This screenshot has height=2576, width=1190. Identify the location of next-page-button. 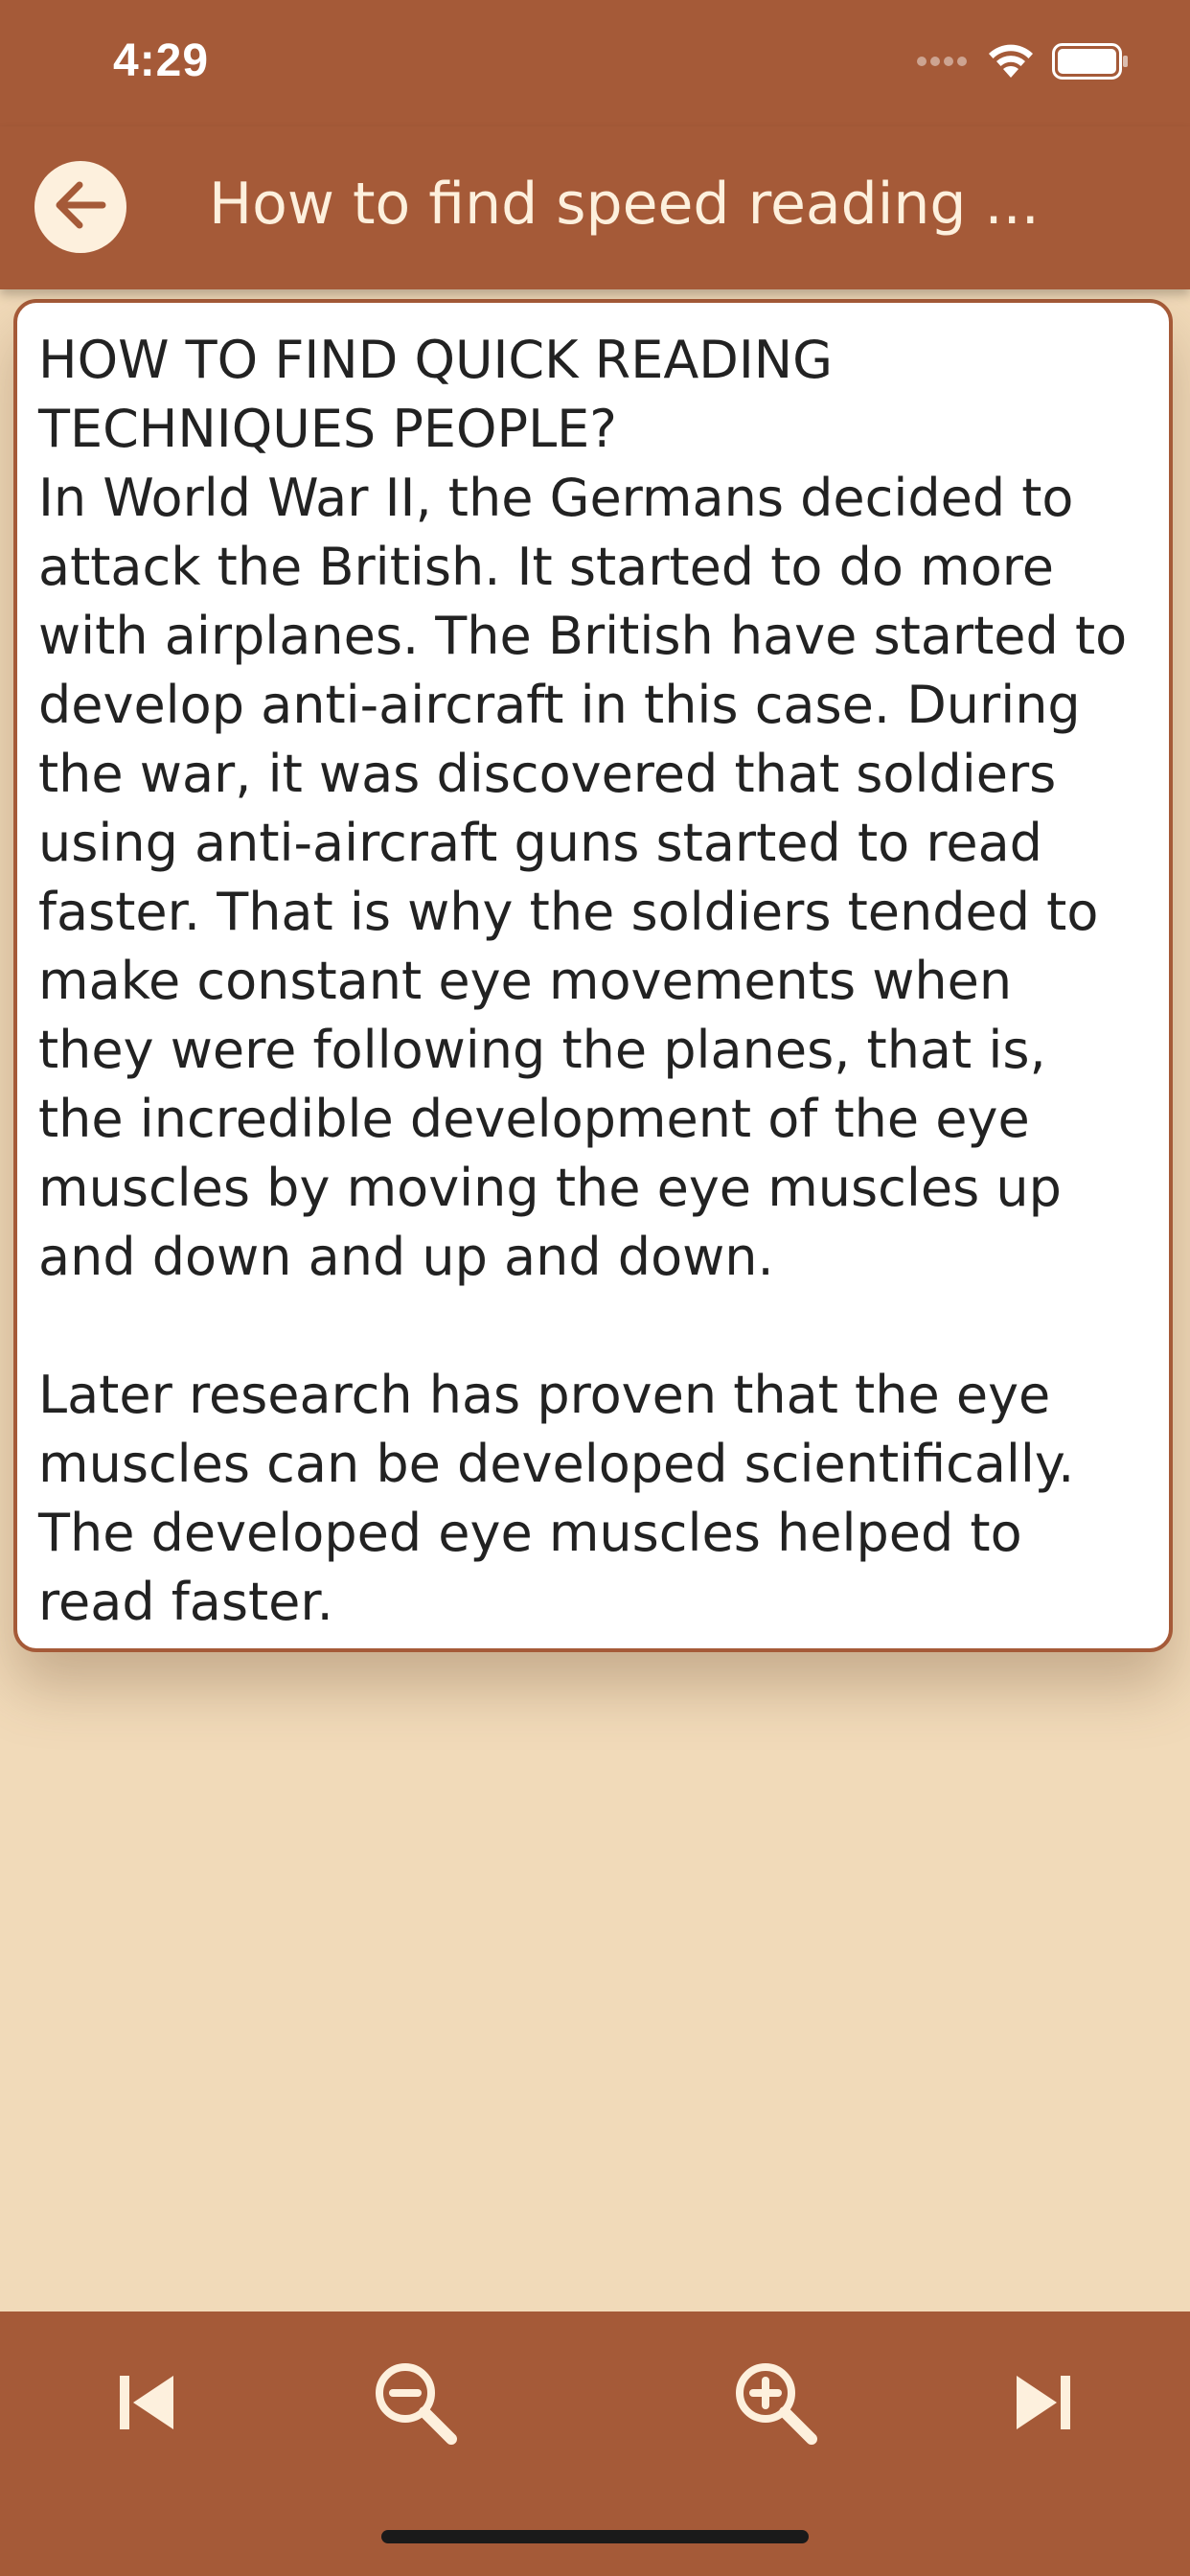
(1043, 2404).